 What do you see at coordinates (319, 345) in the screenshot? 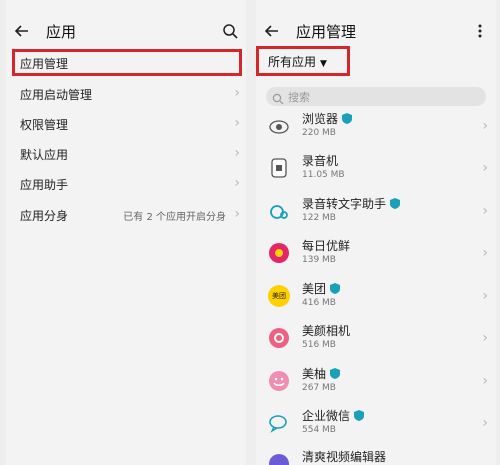
I see `app-size: 516 MB` at bounding box center [319, 345].